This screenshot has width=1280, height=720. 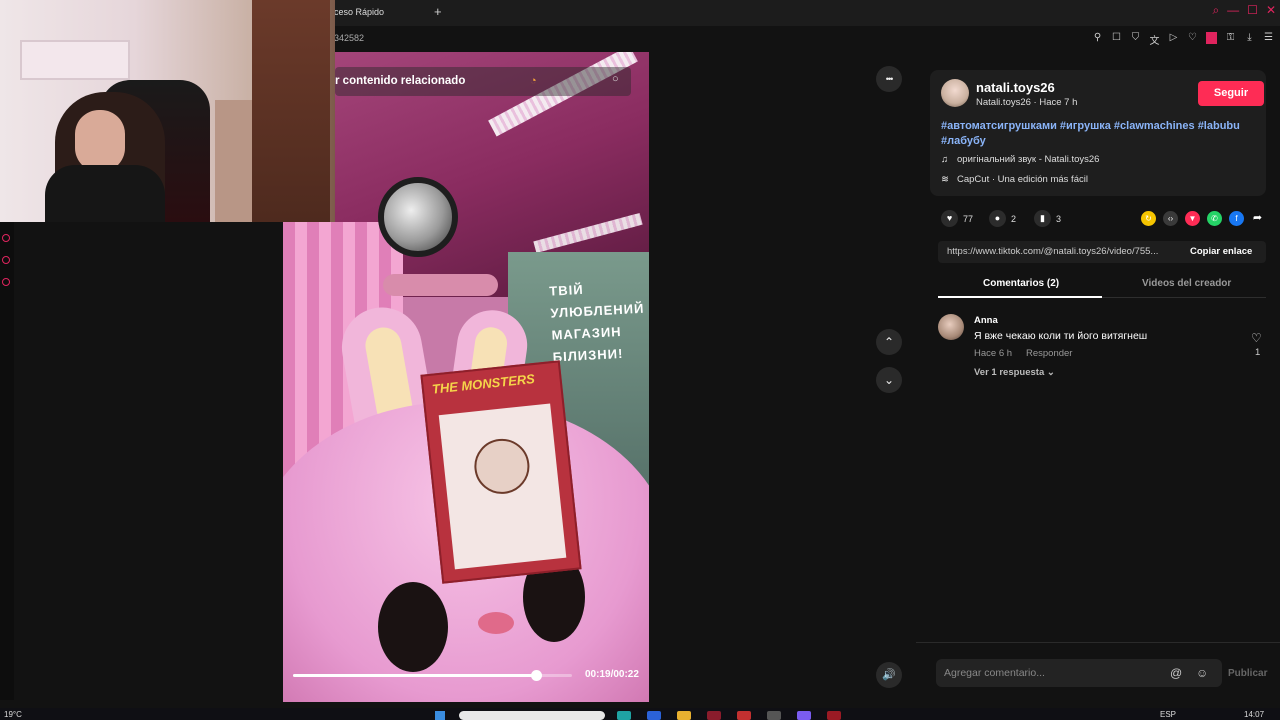 What do you see at coordinates (440, 285) in the screenshot?
I see `video-frame-pipe` at bounding box center [440, 285].